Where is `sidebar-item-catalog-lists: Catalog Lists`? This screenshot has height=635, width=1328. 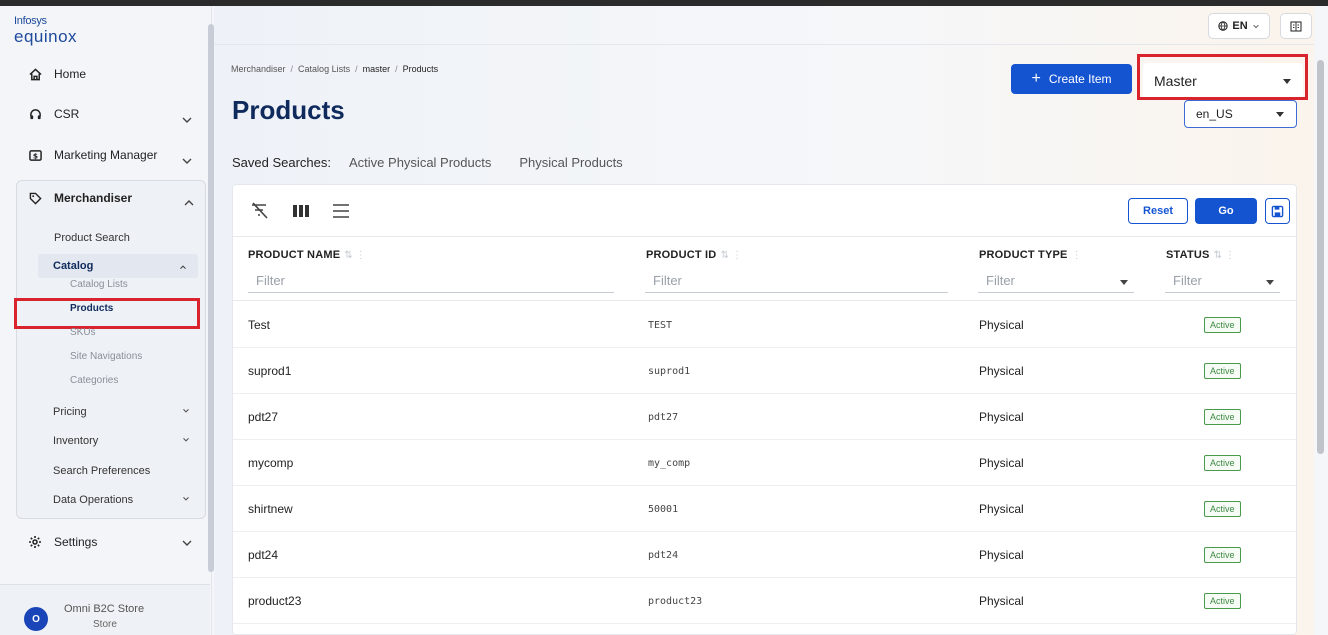 sidebar-item-catalog-lists: Catalog Lists is located at coordinates (99, 284).